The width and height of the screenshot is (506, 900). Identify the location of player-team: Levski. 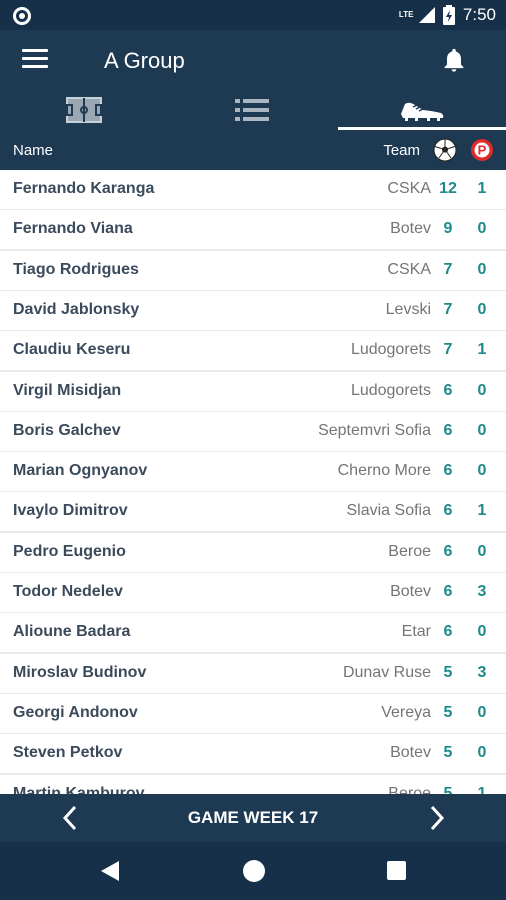
(408, 309).